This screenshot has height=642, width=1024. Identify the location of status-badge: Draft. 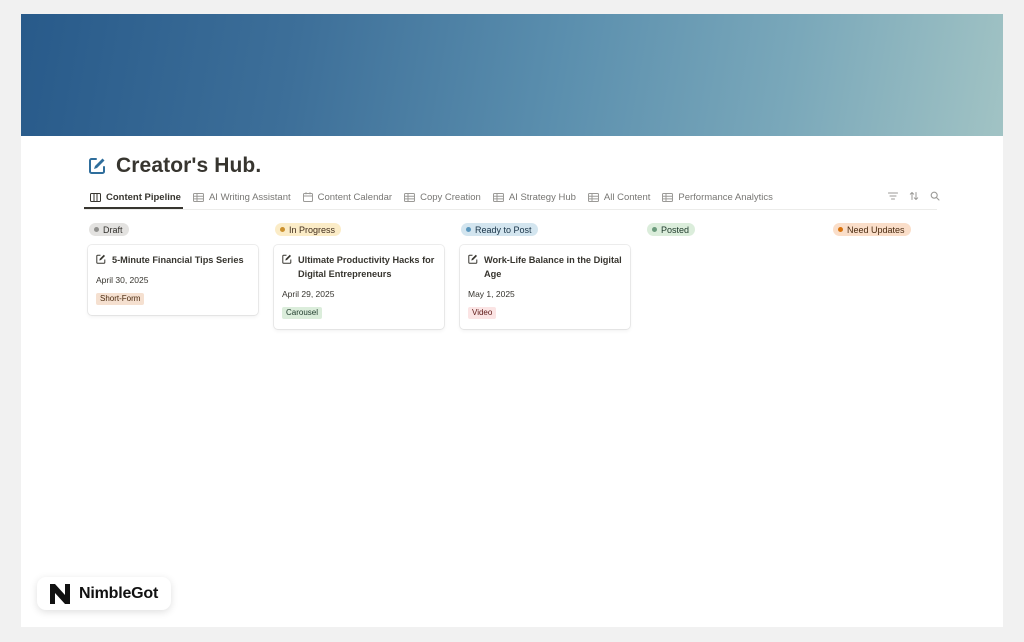
(109, 229).